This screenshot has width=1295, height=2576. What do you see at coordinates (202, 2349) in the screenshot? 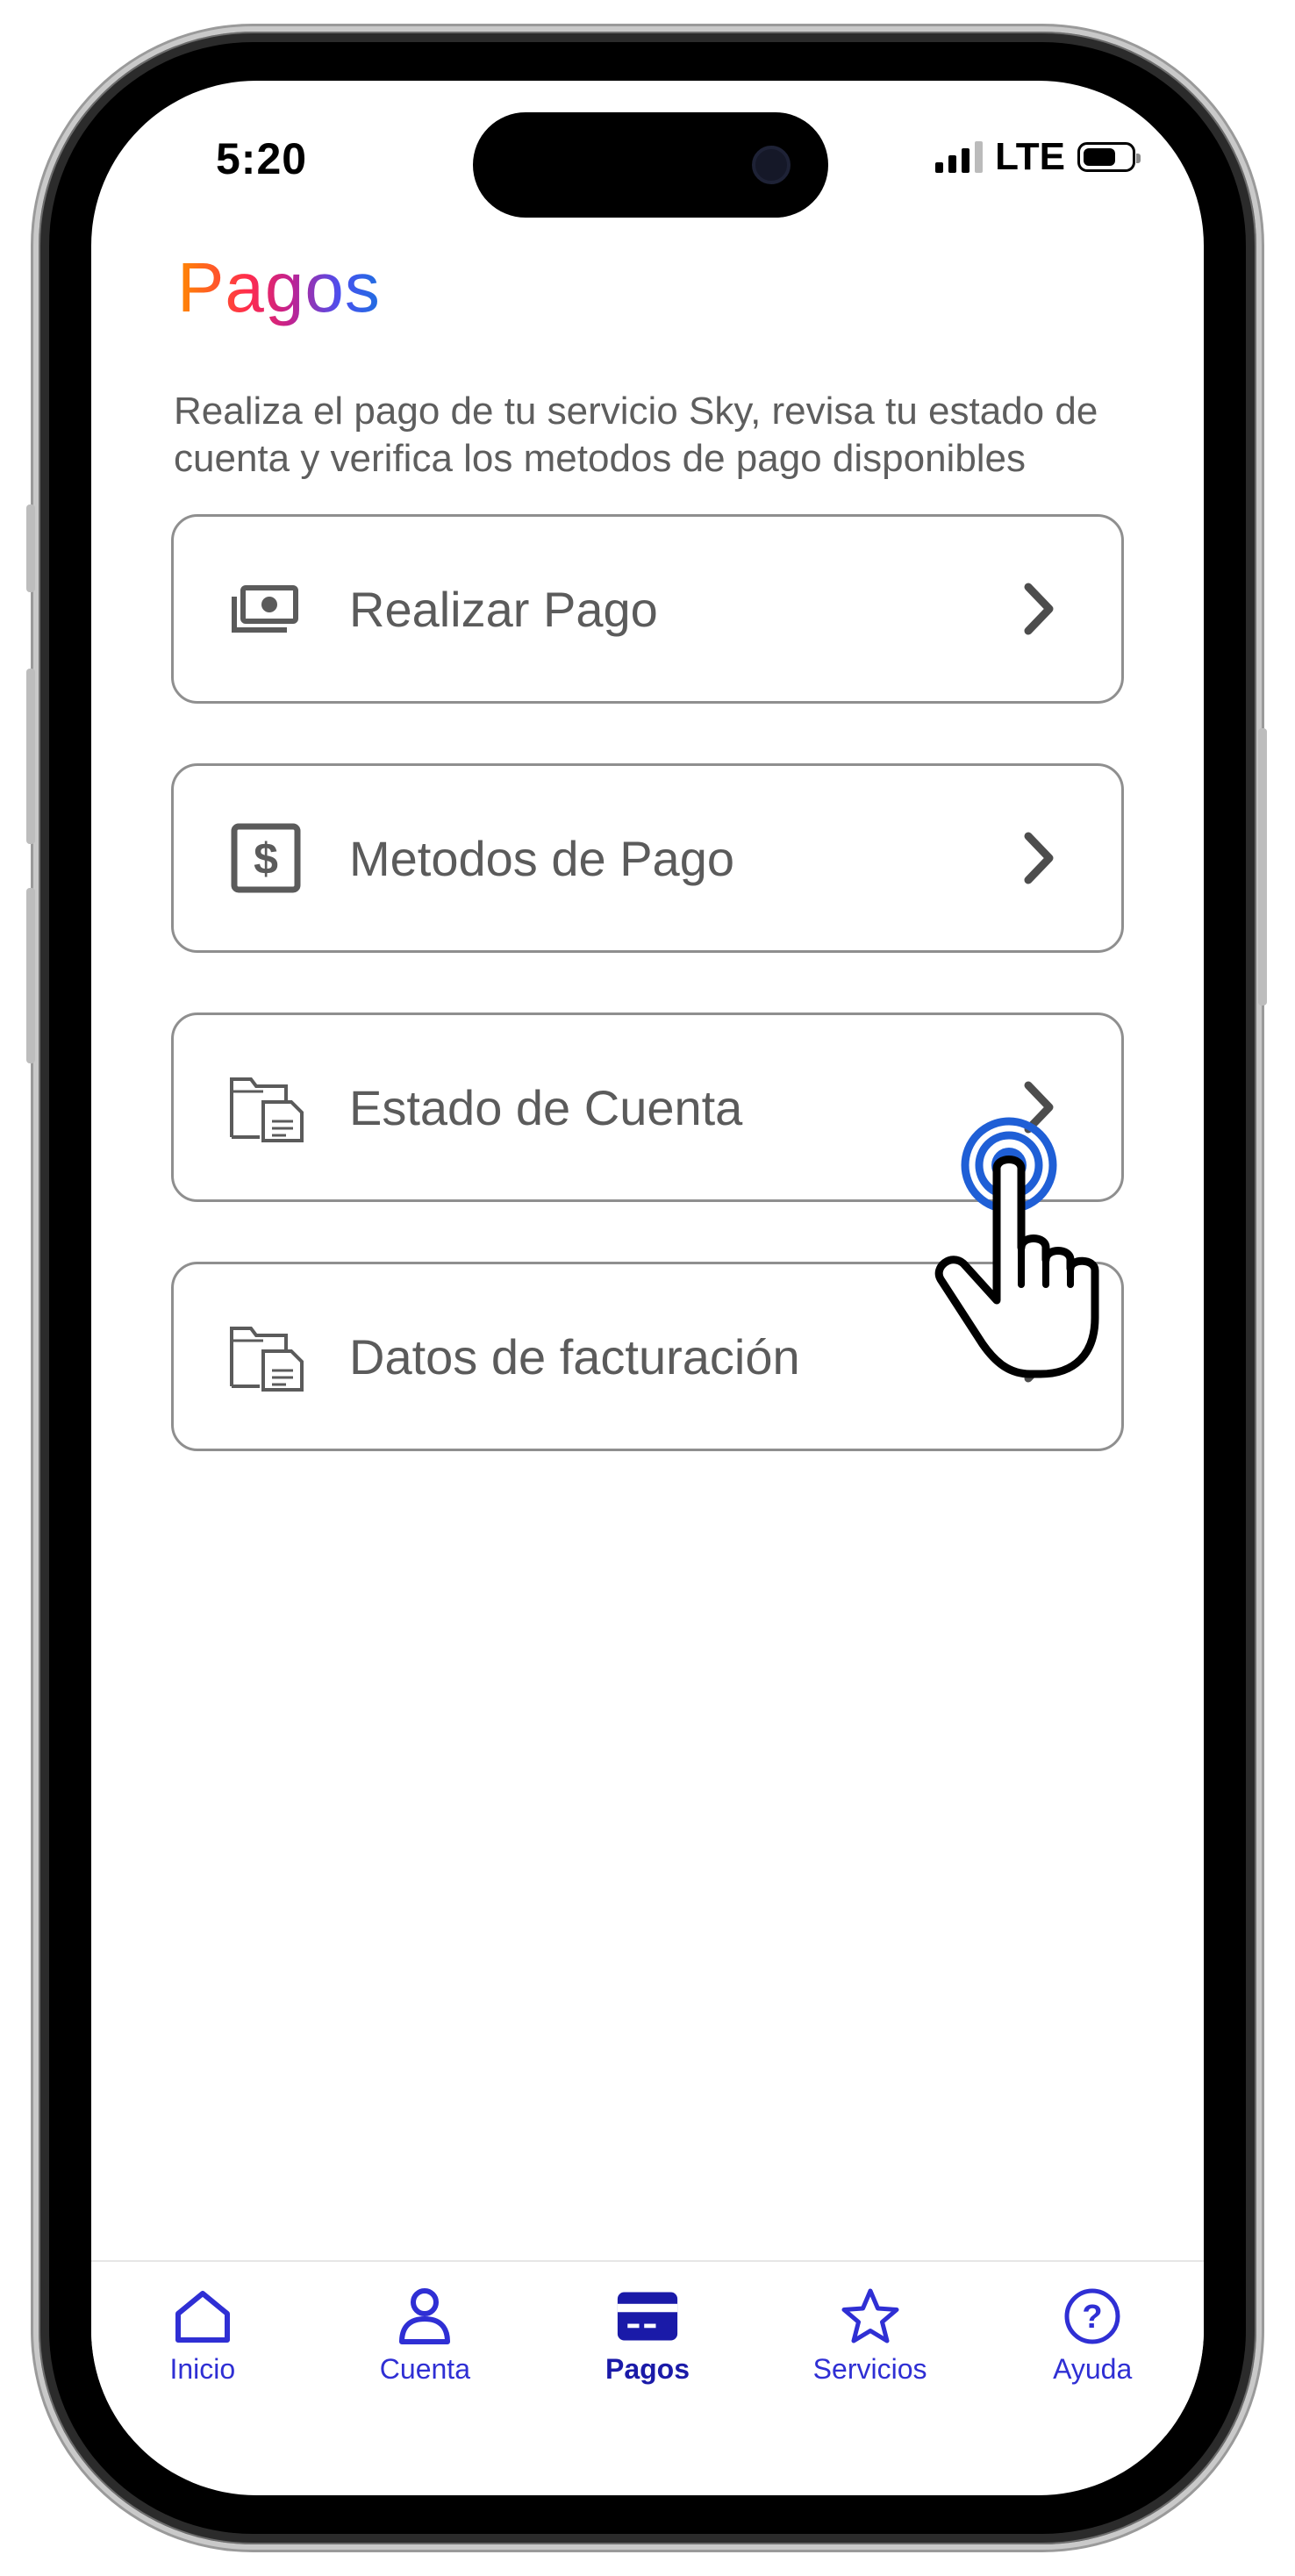
I see `tab-inicio: Inicio` at bounding box center [202, 2349].